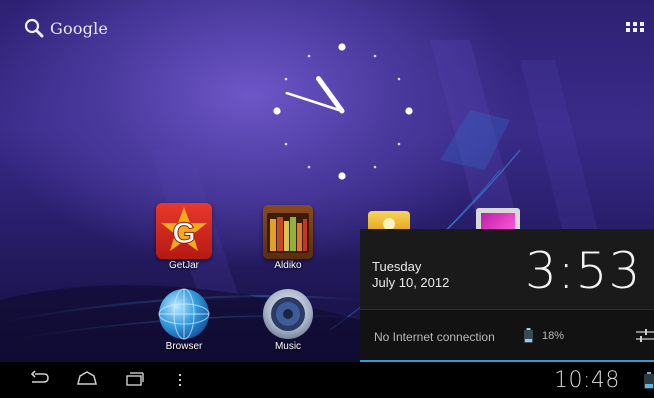 This screenshot has width=654, height=398. What do you see at coordinates (135, 380) in the screenshot?
I see `recent-apps-icon` at bounding box center [135, 380].